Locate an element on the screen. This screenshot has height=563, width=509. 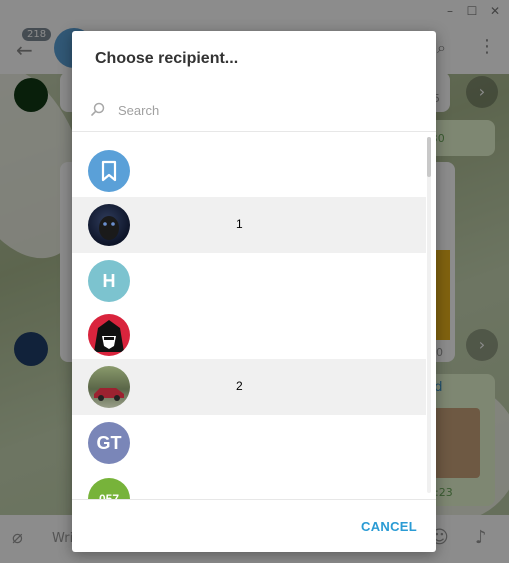
recipient-row: 057 is located at coordinates (249, 485).